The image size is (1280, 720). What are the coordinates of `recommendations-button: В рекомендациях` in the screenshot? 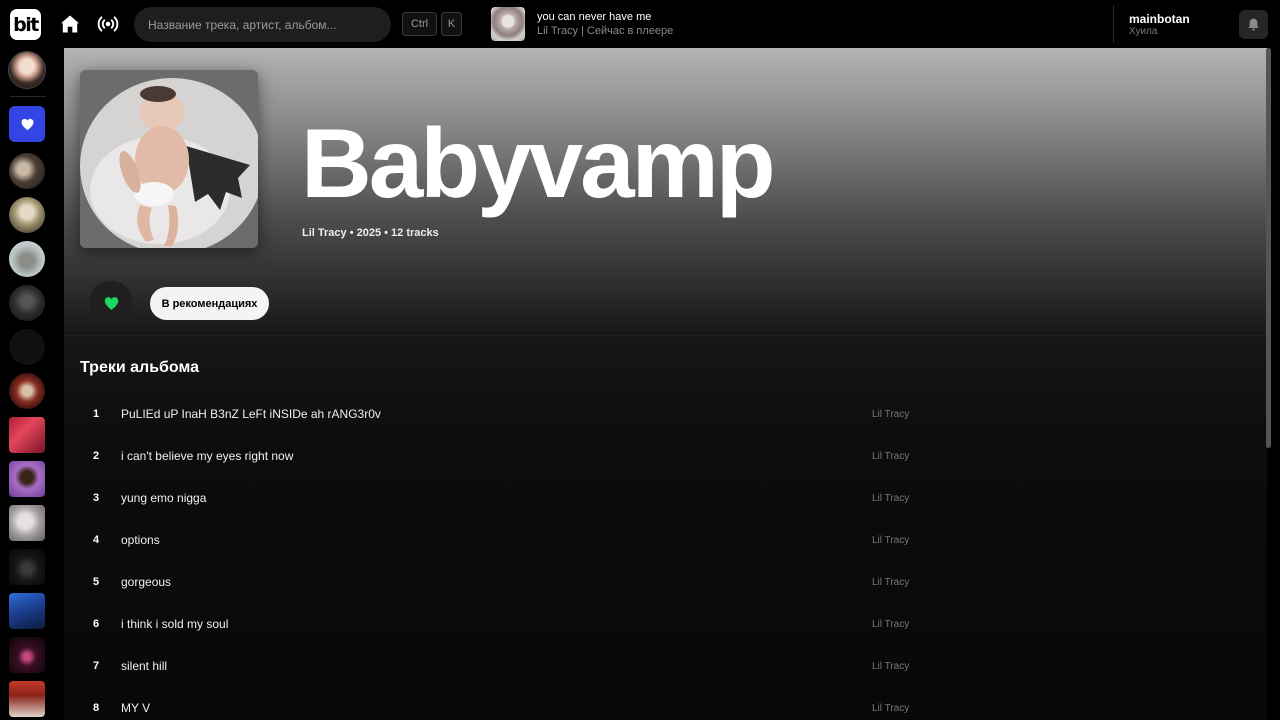 It's located at (209, 303).